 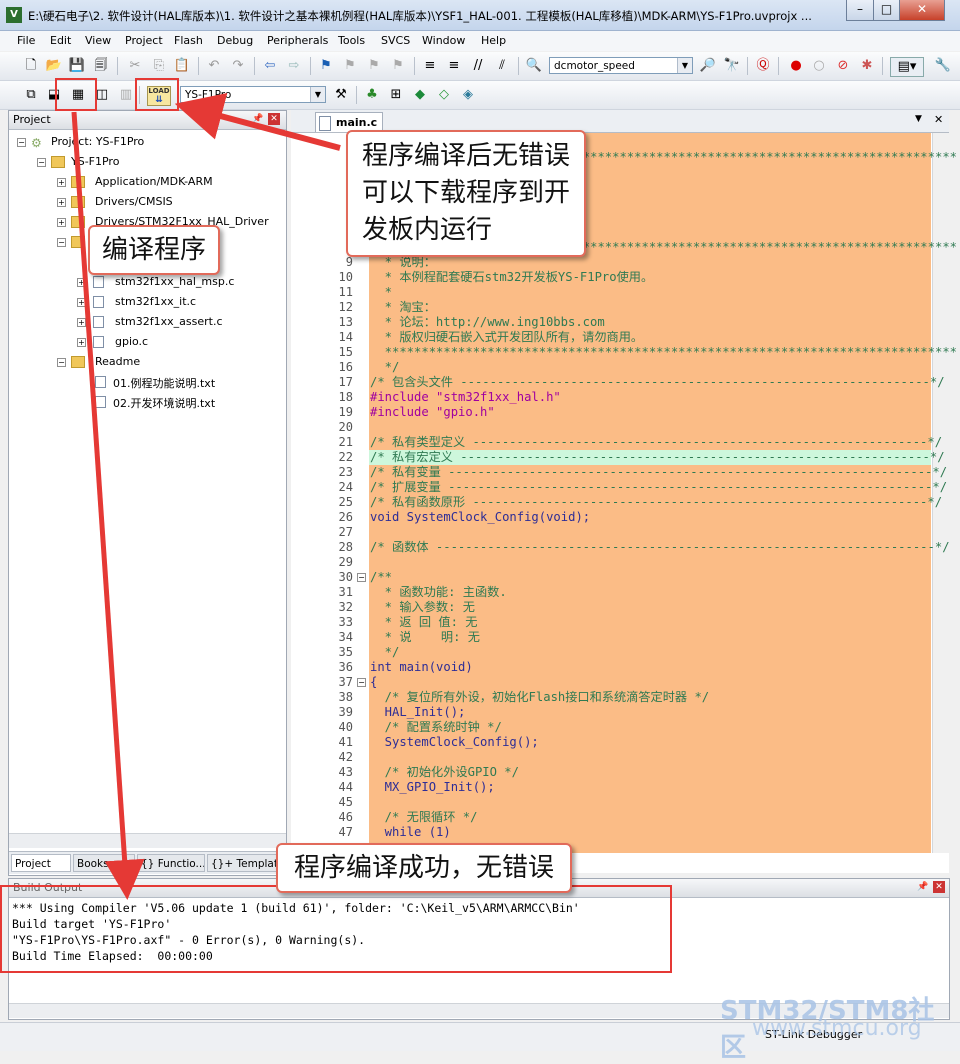 What do you see at coordinates (257, 122) in the screenshot?
I see `arrow-to-download` at bounding box center [257, 122].